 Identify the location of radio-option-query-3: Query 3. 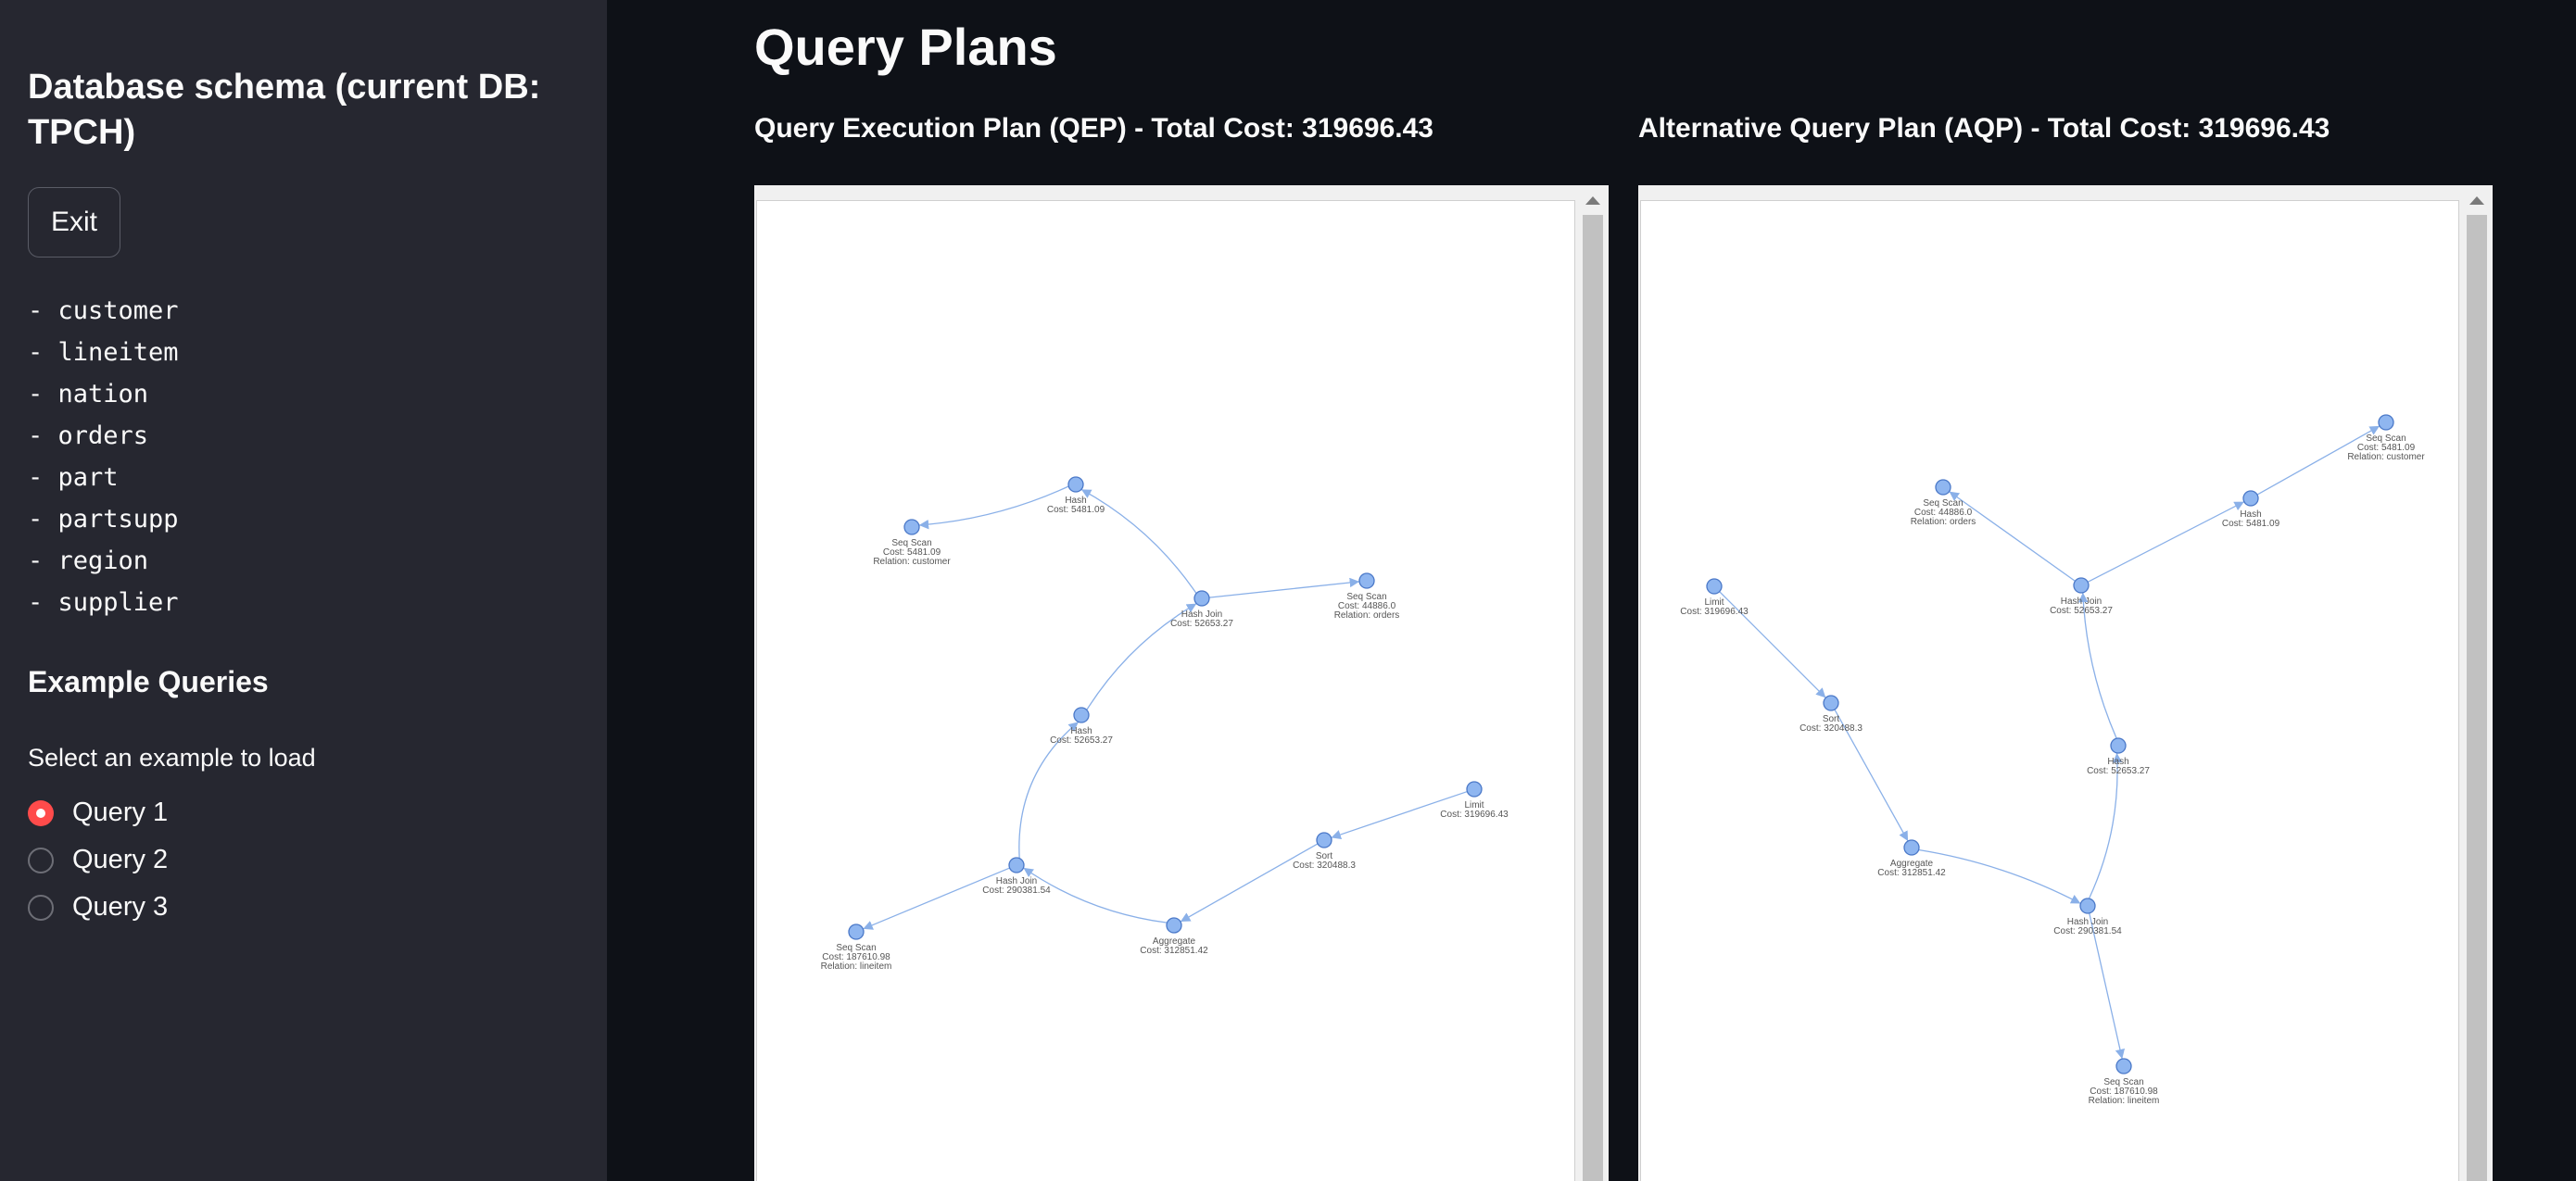
(98, 907).